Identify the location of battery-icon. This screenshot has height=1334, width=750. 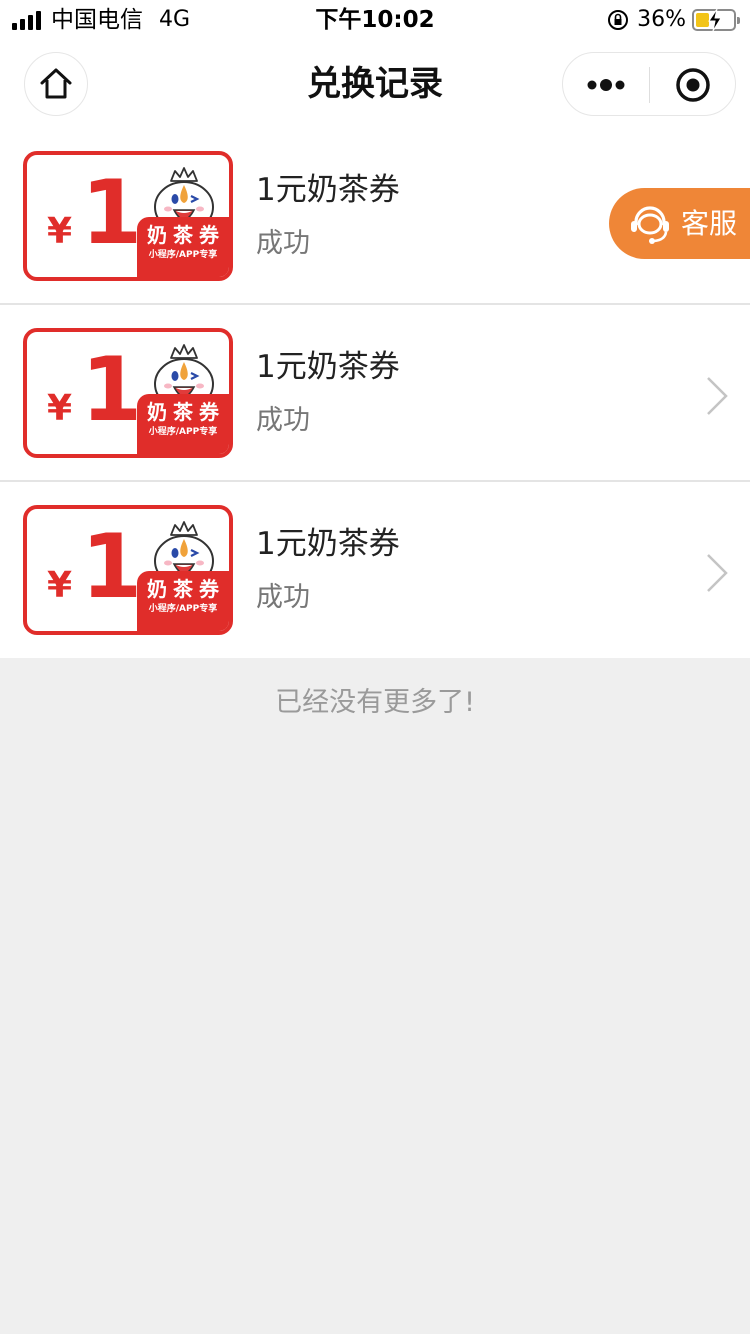
(716, 20).